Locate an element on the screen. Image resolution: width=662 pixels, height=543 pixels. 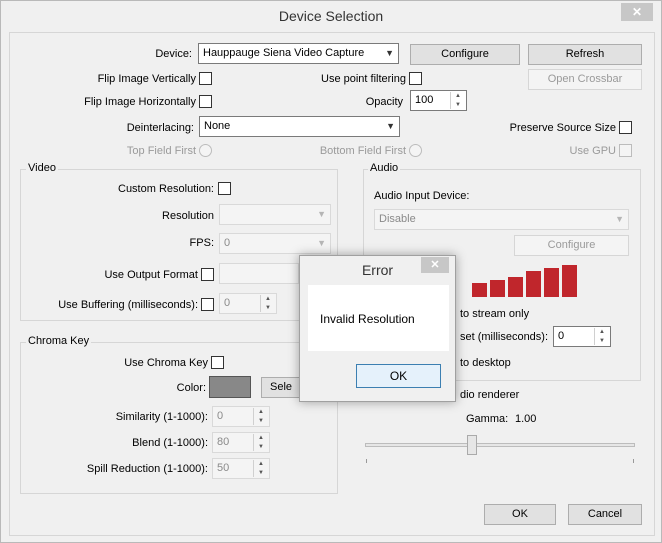
desktop-label: to desktop is located at coordinates (485, 363).